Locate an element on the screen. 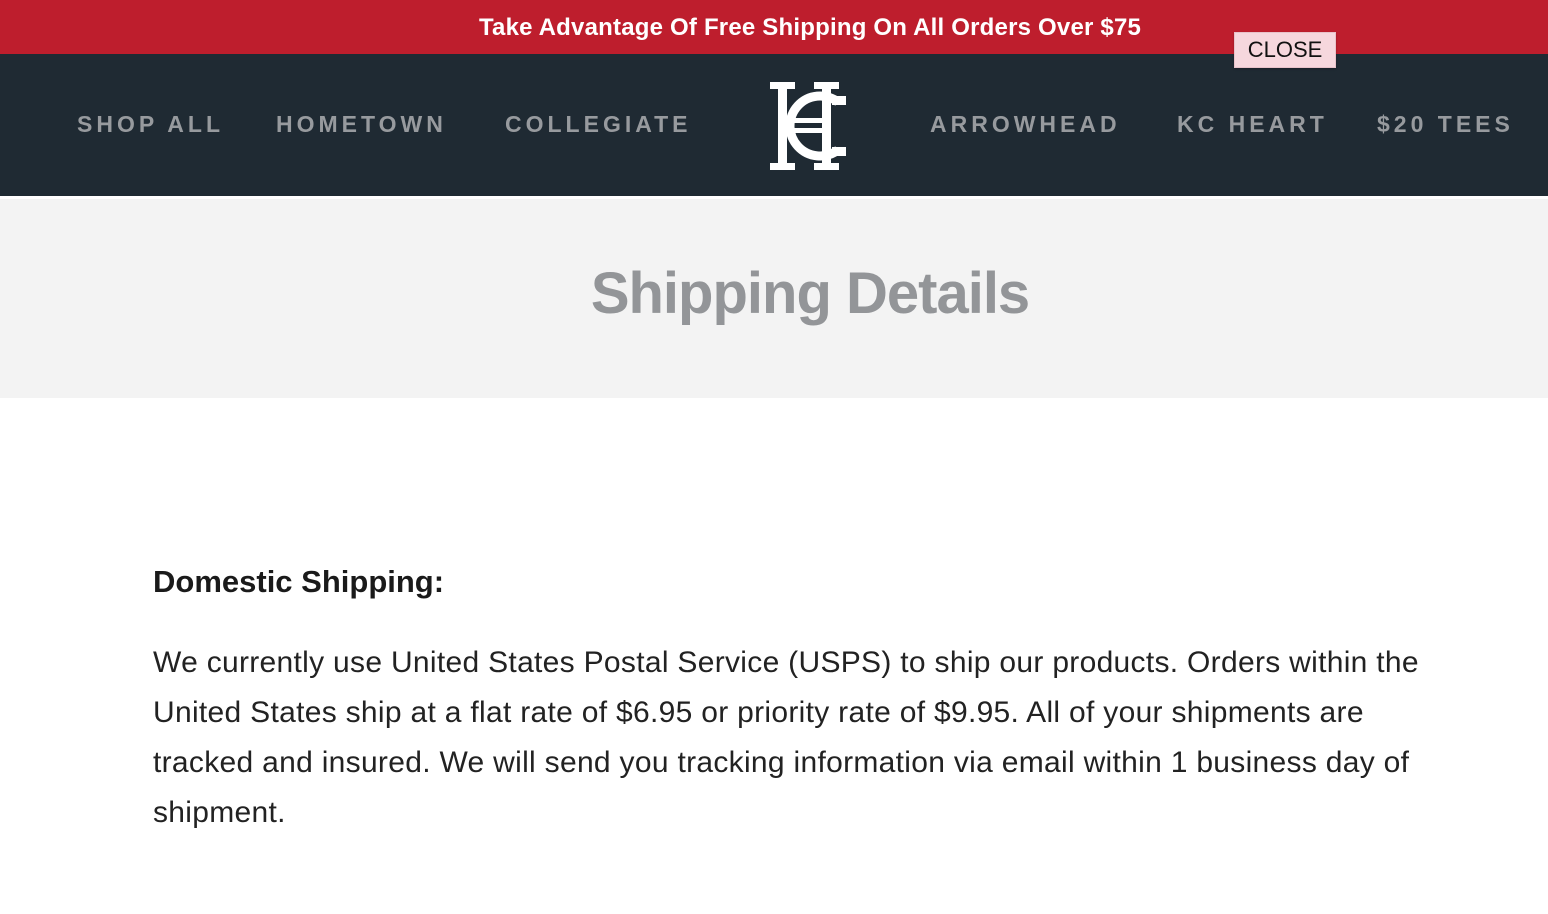 The width and height of the screenshot is (1548, 914). nav-item-20-tees: $20 TEES is located at coordinates (1445, 125).